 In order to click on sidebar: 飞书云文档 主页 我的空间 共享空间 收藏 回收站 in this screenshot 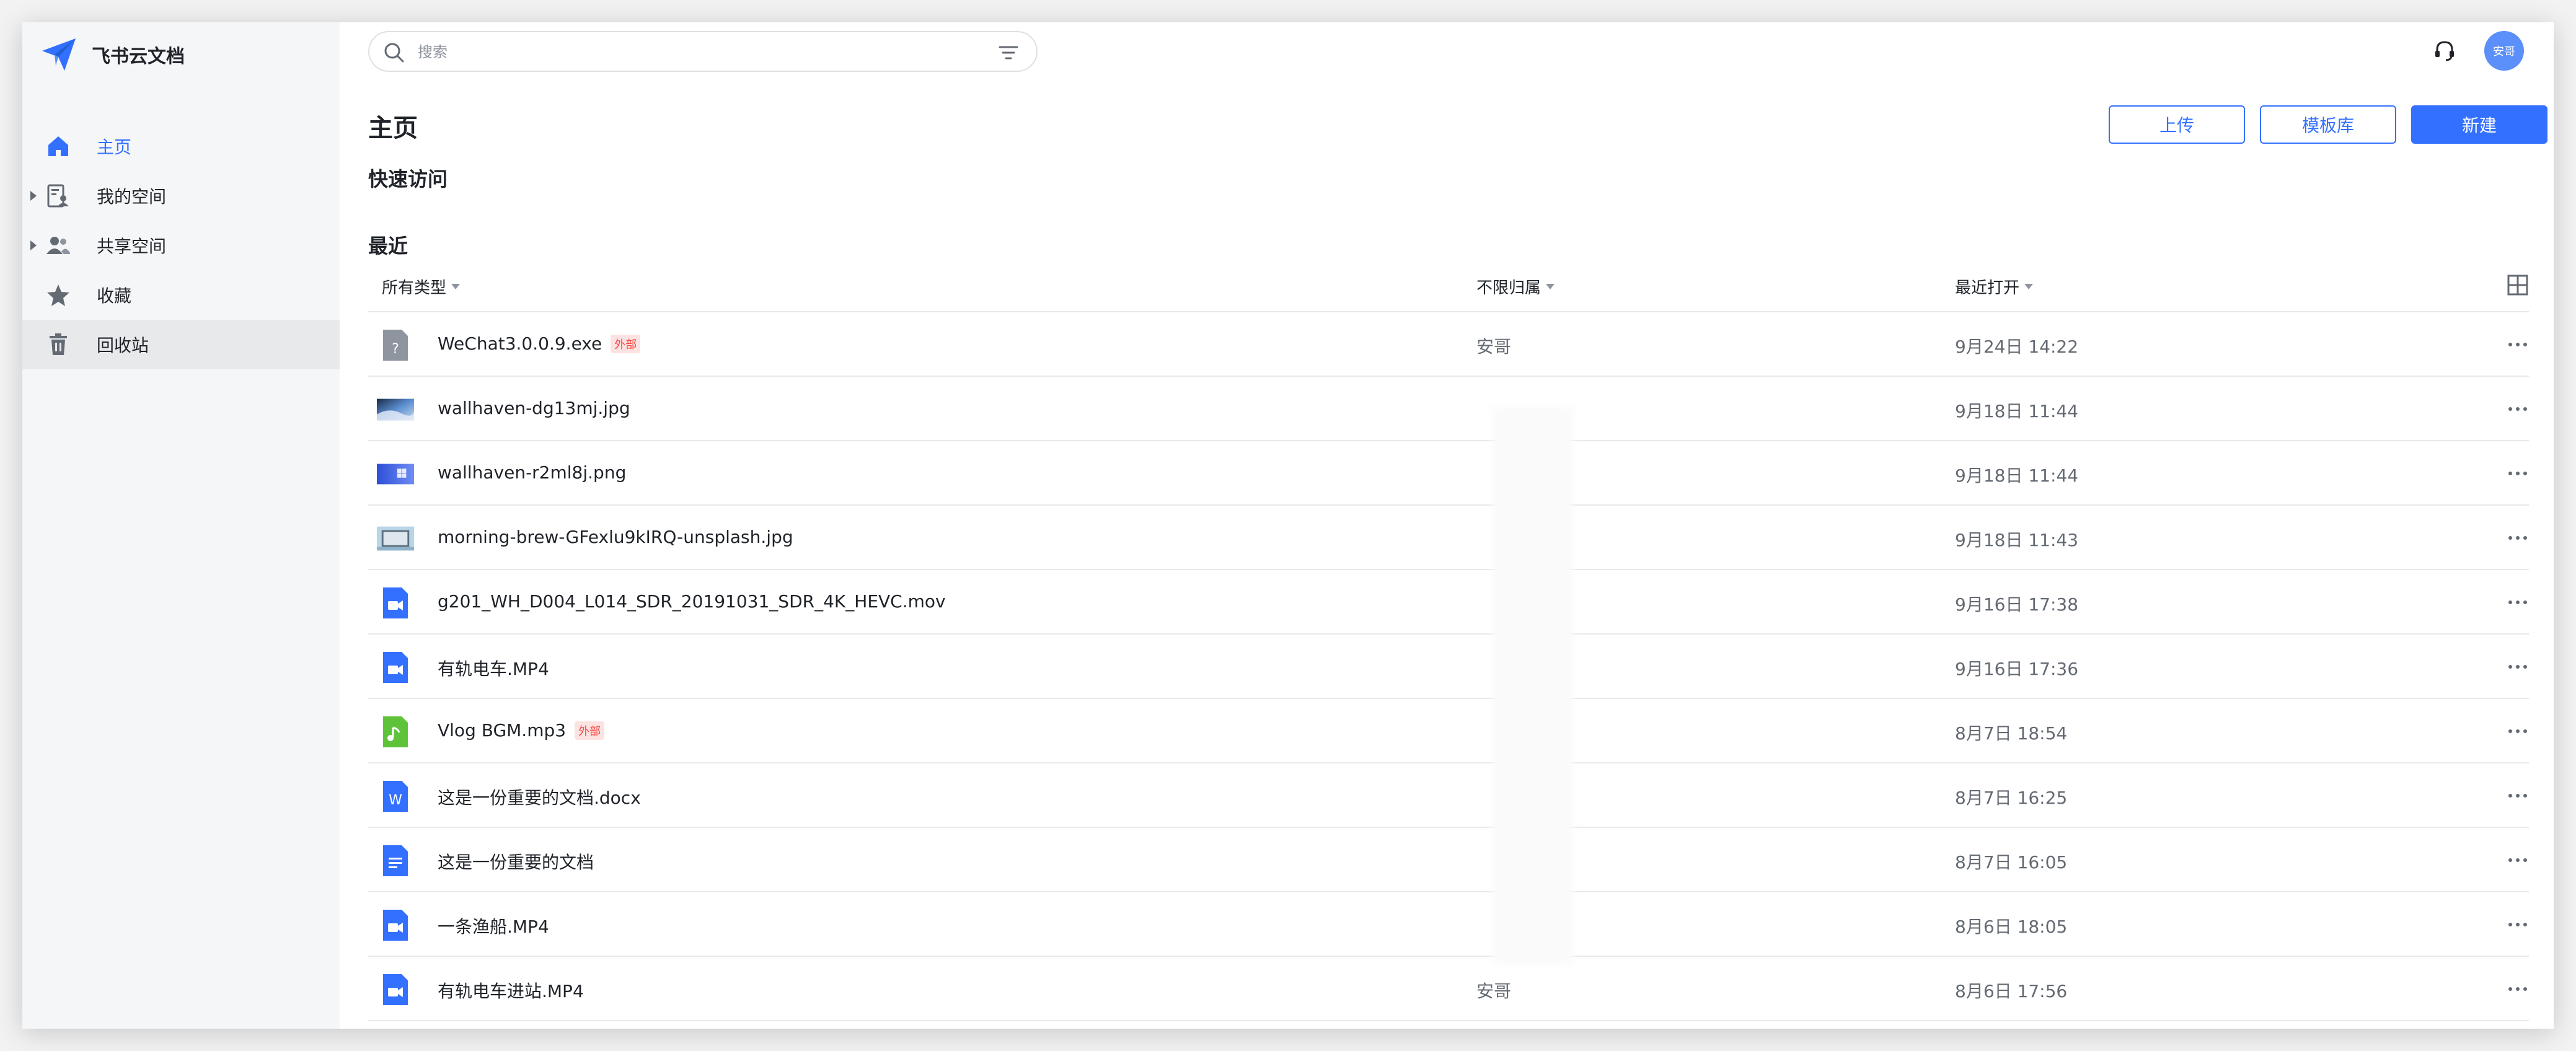, I will do `click(181, 525)`.